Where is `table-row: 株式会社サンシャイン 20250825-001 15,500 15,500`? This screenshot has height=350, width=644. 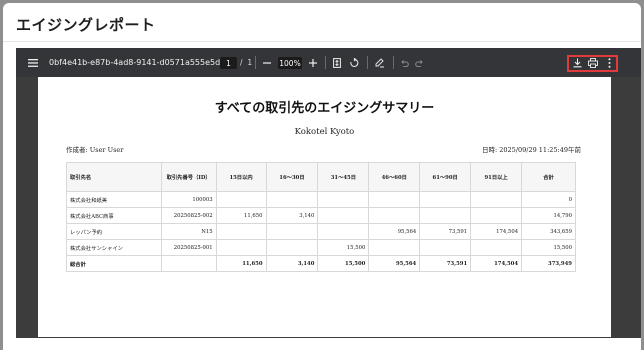
table-row: 株式会社サンシャイン 20250825-001 15,500 15,500 is located at coordinates (321, 247).